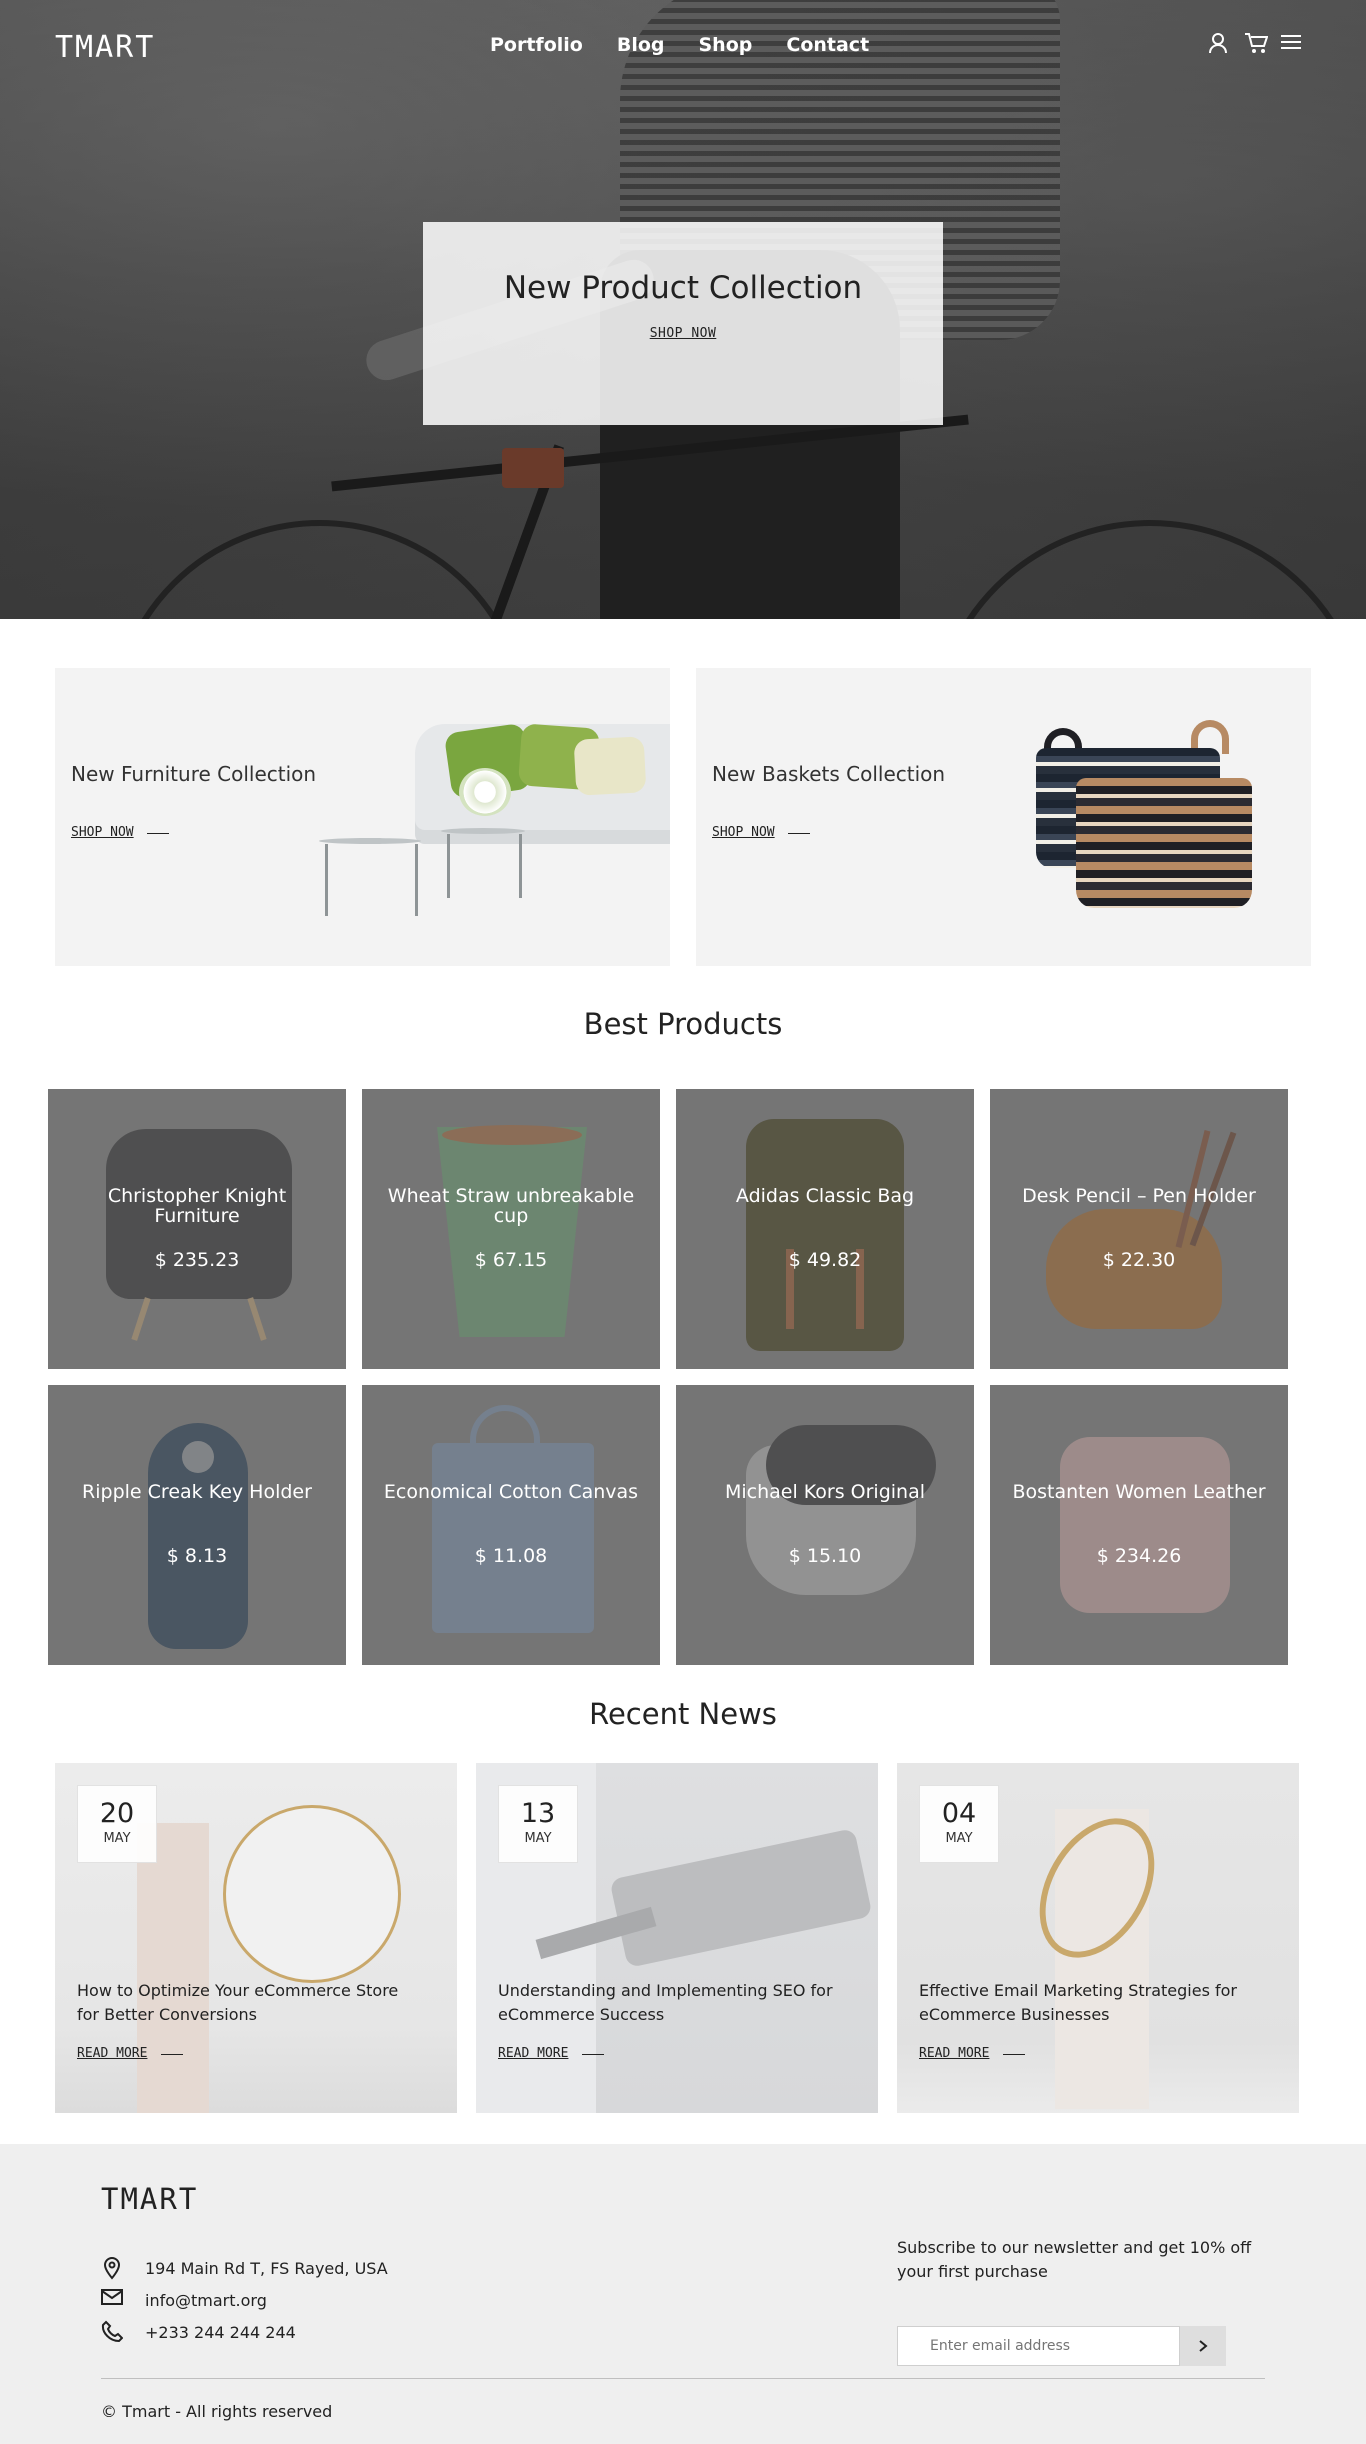 This screenshot has width=1366, height=2444. I want to click on collection-title: New Baskets Collection, so click(829, 774).